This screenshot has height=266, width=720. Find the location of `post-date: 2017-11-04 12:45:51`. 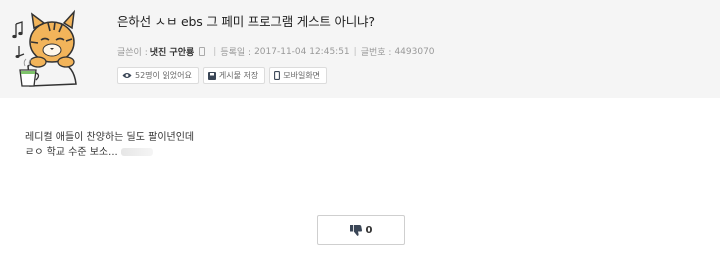

post-date: 2017-11-04 12:45:51 is located at coordinates (302, 51).